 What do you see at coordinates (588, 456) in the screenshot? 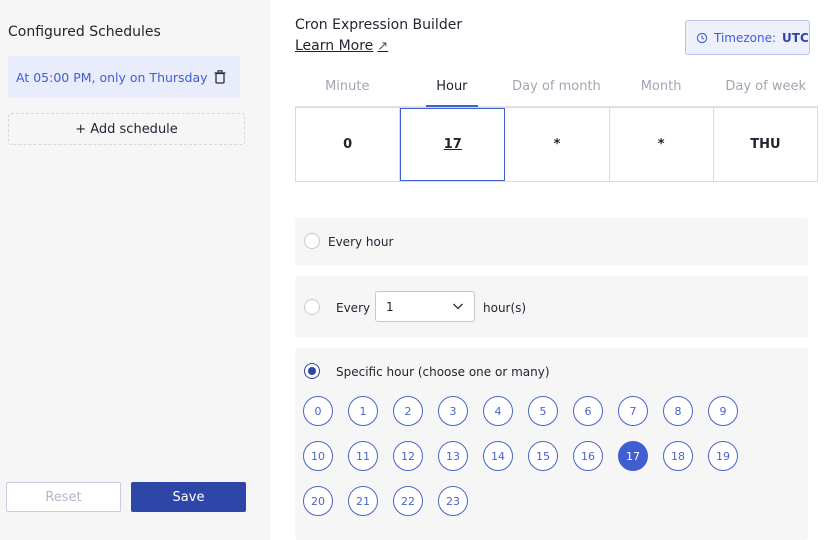
I see `hour-chip-16: 16` at bounding box center [588, 456].